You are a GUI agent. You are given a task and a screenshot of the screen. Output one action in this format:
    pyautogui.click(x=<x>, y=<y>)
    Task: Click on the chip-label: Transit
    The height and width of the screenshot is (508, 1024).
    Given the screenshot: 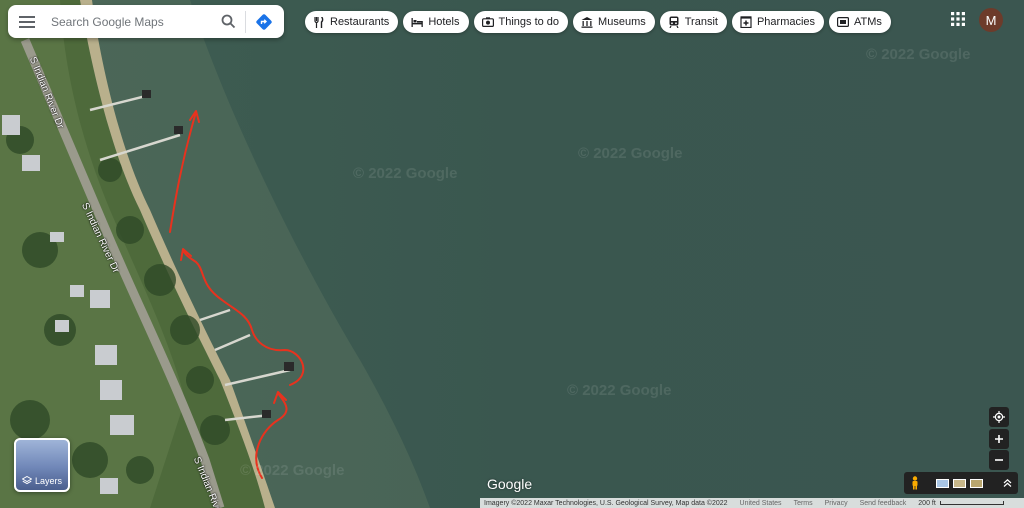 What is the action you would take?
    pyautogui.click(x=701, y=22)
    